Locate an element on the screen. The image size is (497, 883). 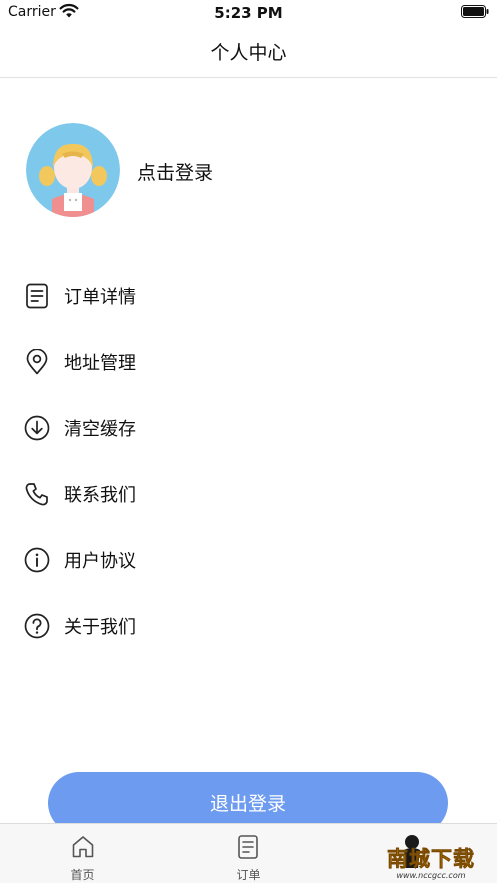
menu-item-label: 联系我们 is located at coordinates (100, 495).